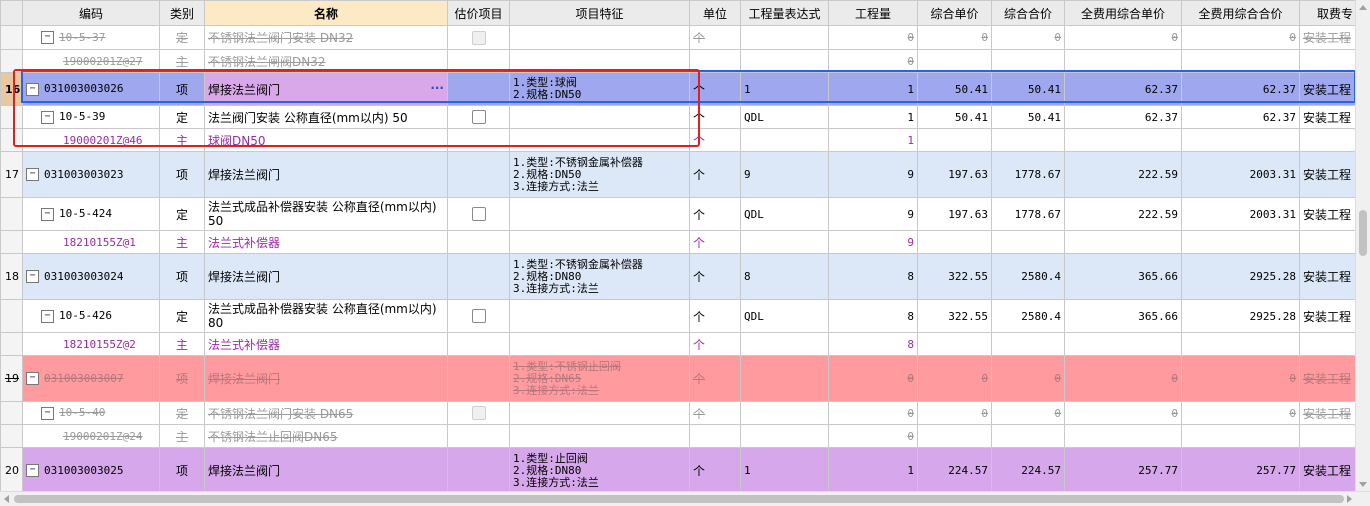  What do you see at coordinates (326, 344) in the screenshot?
I see `name-cell: 法兰式补偿器` at bounding box center [326, 344].